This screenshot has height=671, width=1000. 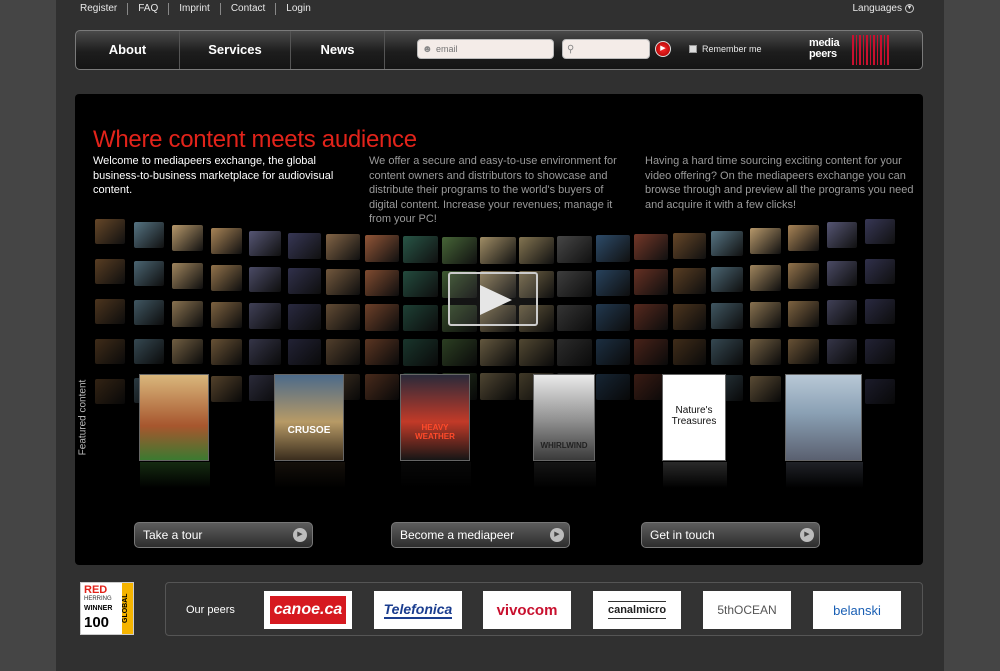 I want to click on contact-link: Contact, so click(x=249, y=9).